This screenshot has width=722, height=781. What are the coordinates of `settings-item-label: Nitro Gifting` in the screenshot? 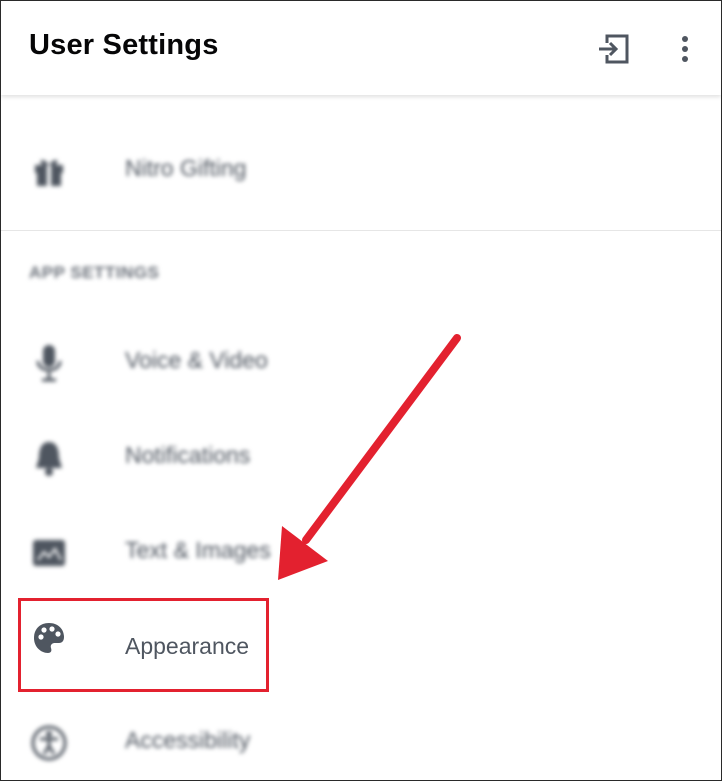 It's located at (186, 168).